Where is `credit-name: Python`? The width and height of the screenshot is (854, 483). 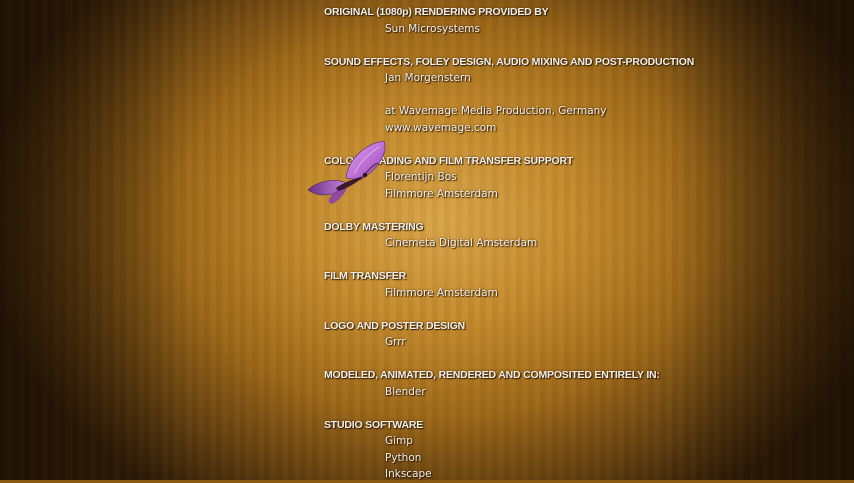 credit-name: Python is located at coordinates (403, 457).